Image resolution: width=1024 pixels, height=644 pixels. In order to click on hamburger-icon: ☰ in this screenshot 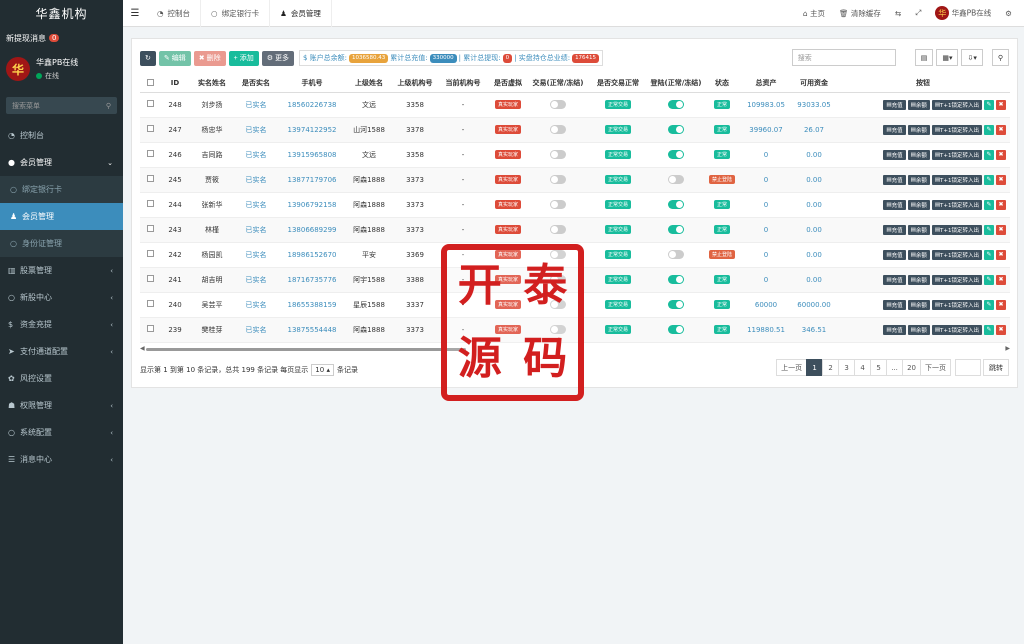, I will do `click(135, 13)`.